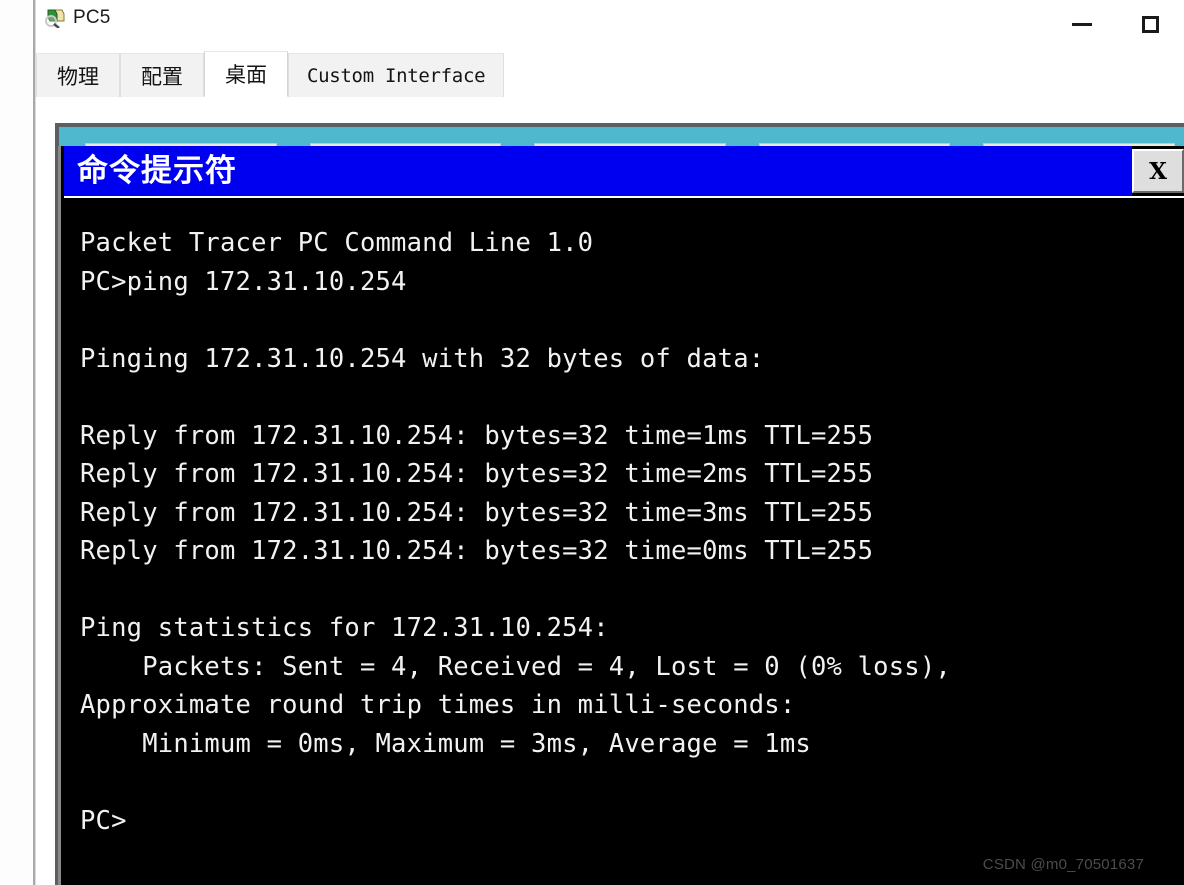  I want to click on terminal-line: PC>ping 172.31.10.254, so click(243, 281).